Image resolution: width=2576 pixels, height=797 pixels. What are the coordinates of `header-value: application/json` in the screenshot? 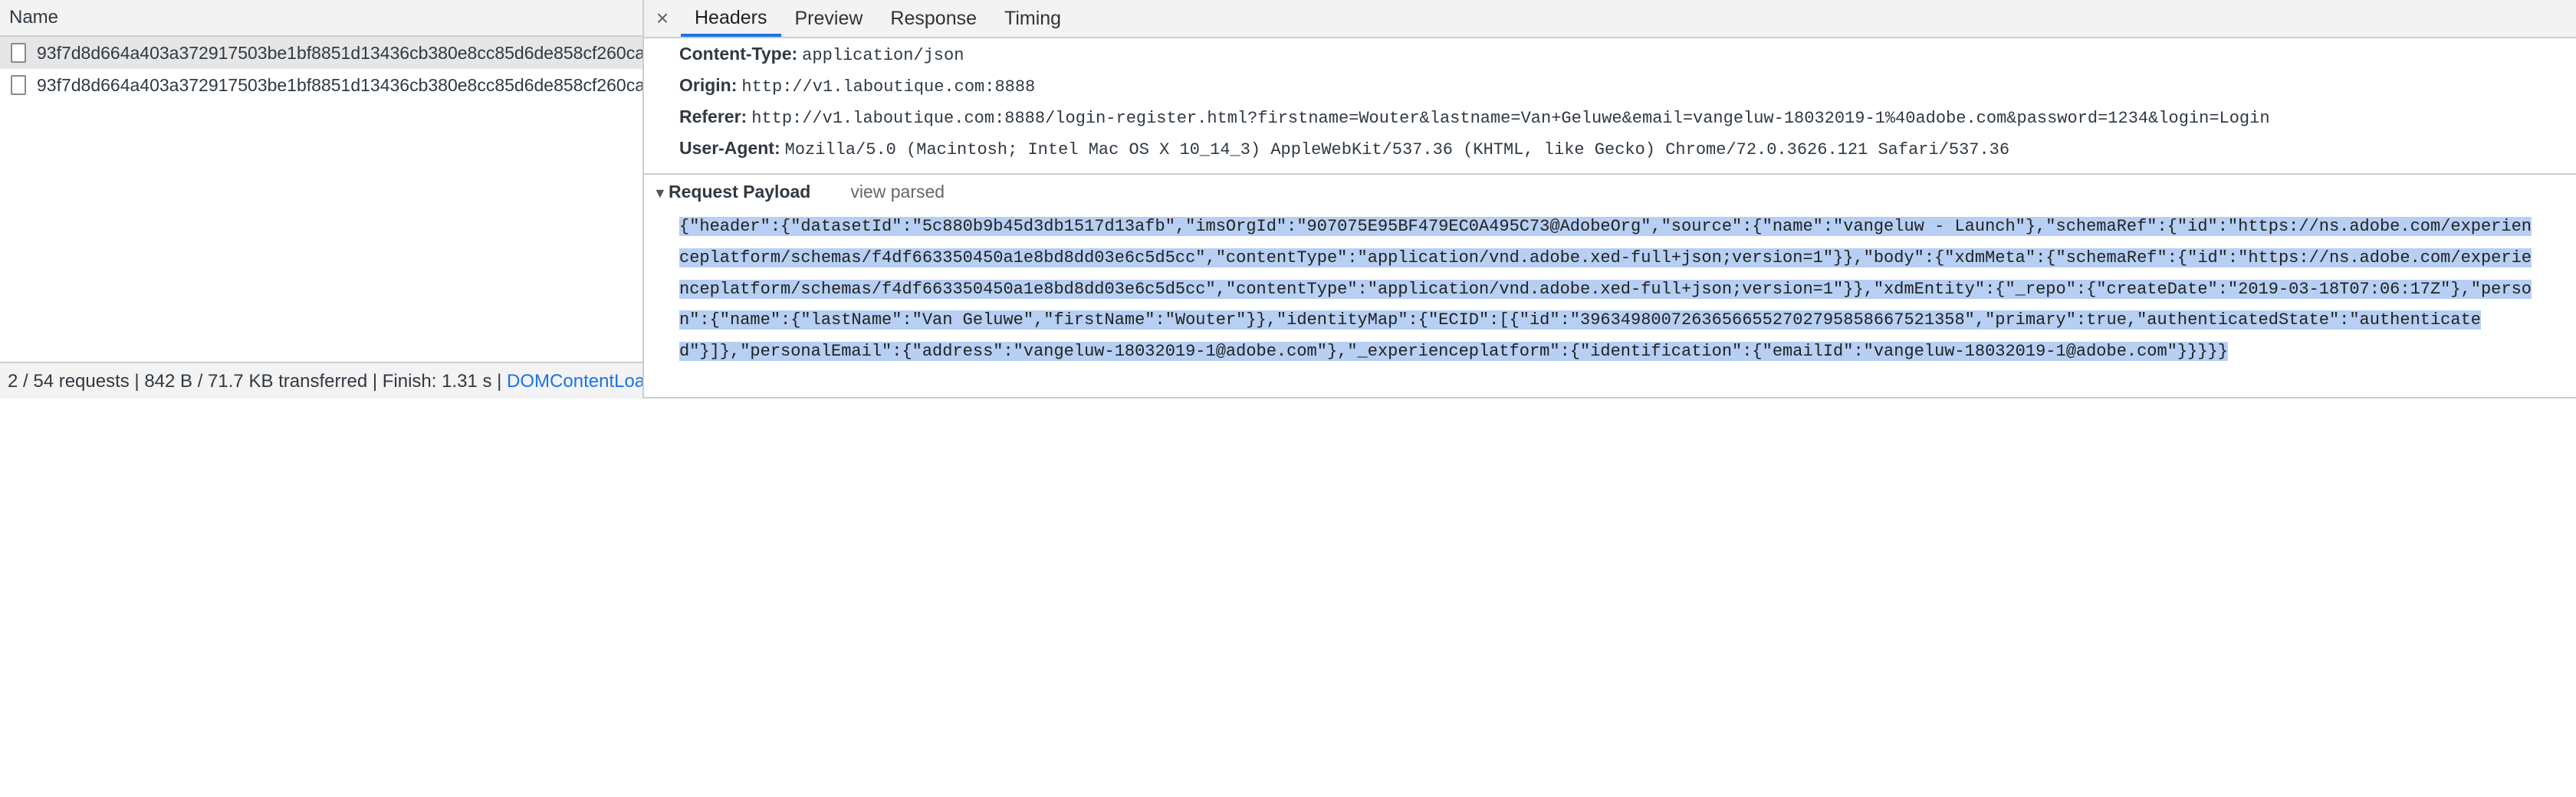 It's located at (883, 56).